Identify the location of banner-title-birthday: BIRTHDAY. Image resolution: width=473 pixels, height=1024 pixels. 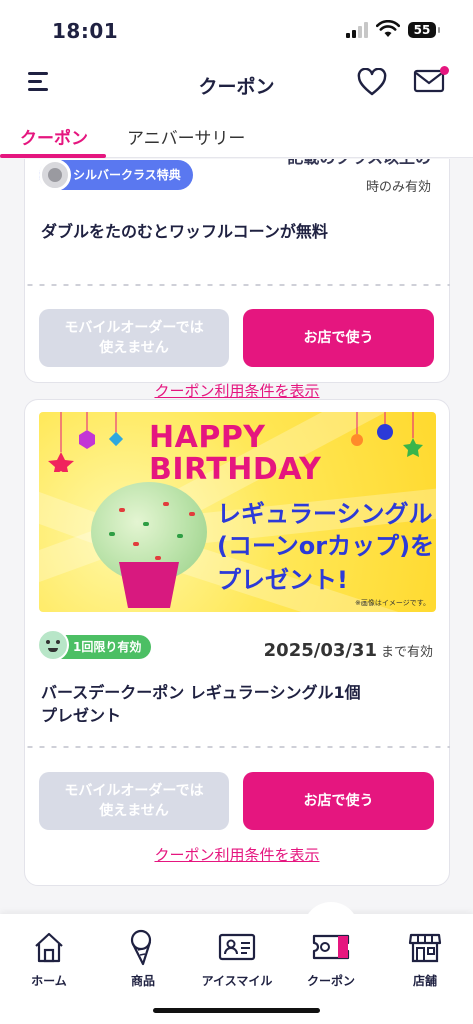
(235, 469).